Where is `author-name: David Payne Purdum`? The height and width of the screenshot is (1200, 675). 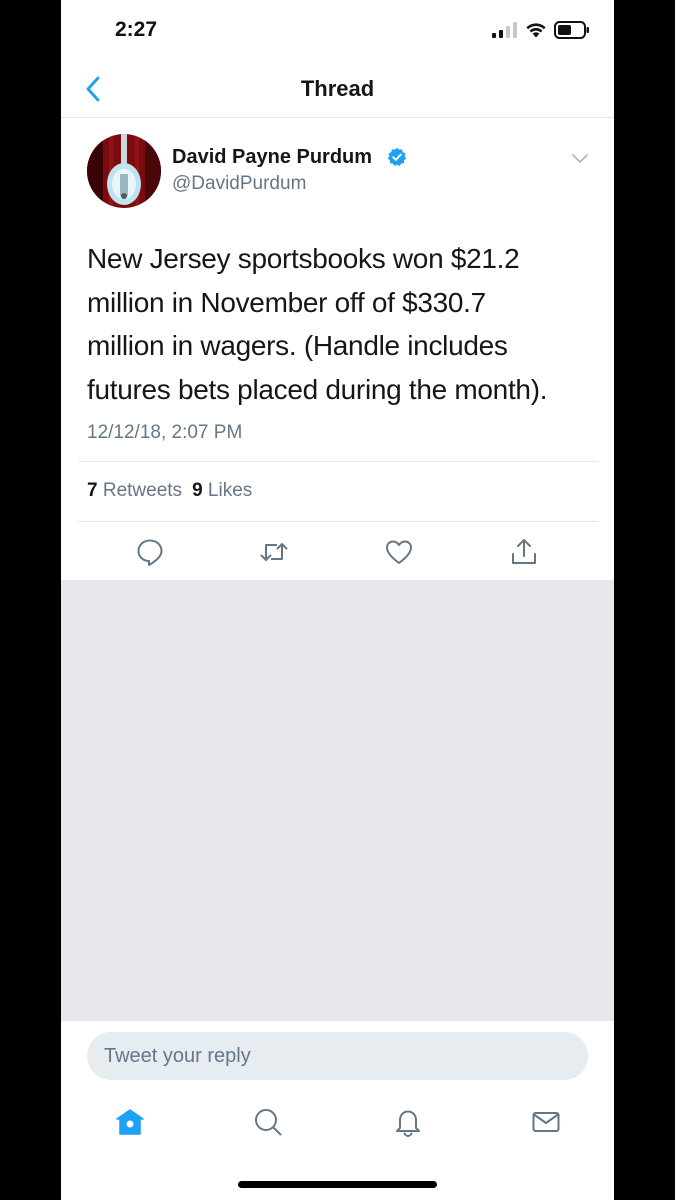
author-name: David Payne Purdum is located at coordinates (272, 157).